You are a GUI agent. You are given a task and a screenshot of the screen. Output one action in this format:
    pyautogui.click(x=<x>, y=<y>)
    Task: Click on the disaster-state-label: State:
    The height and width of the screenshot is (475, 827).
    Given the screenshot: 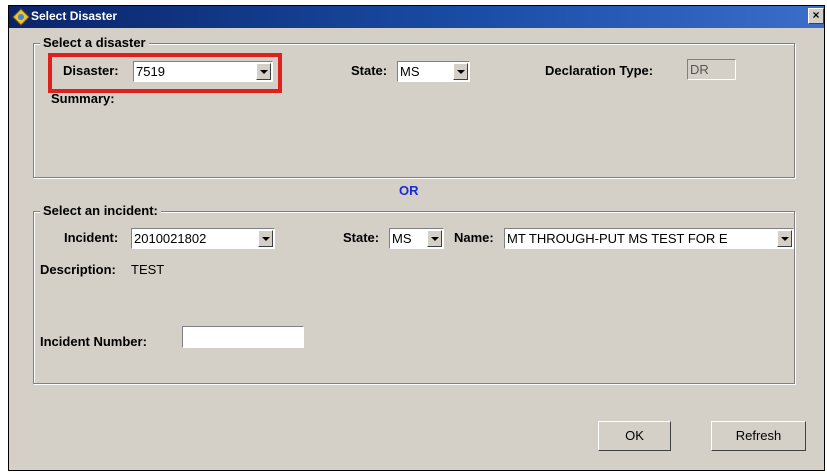 What is the action you would take?
    pyautogui.click(x=369, y=70)
    